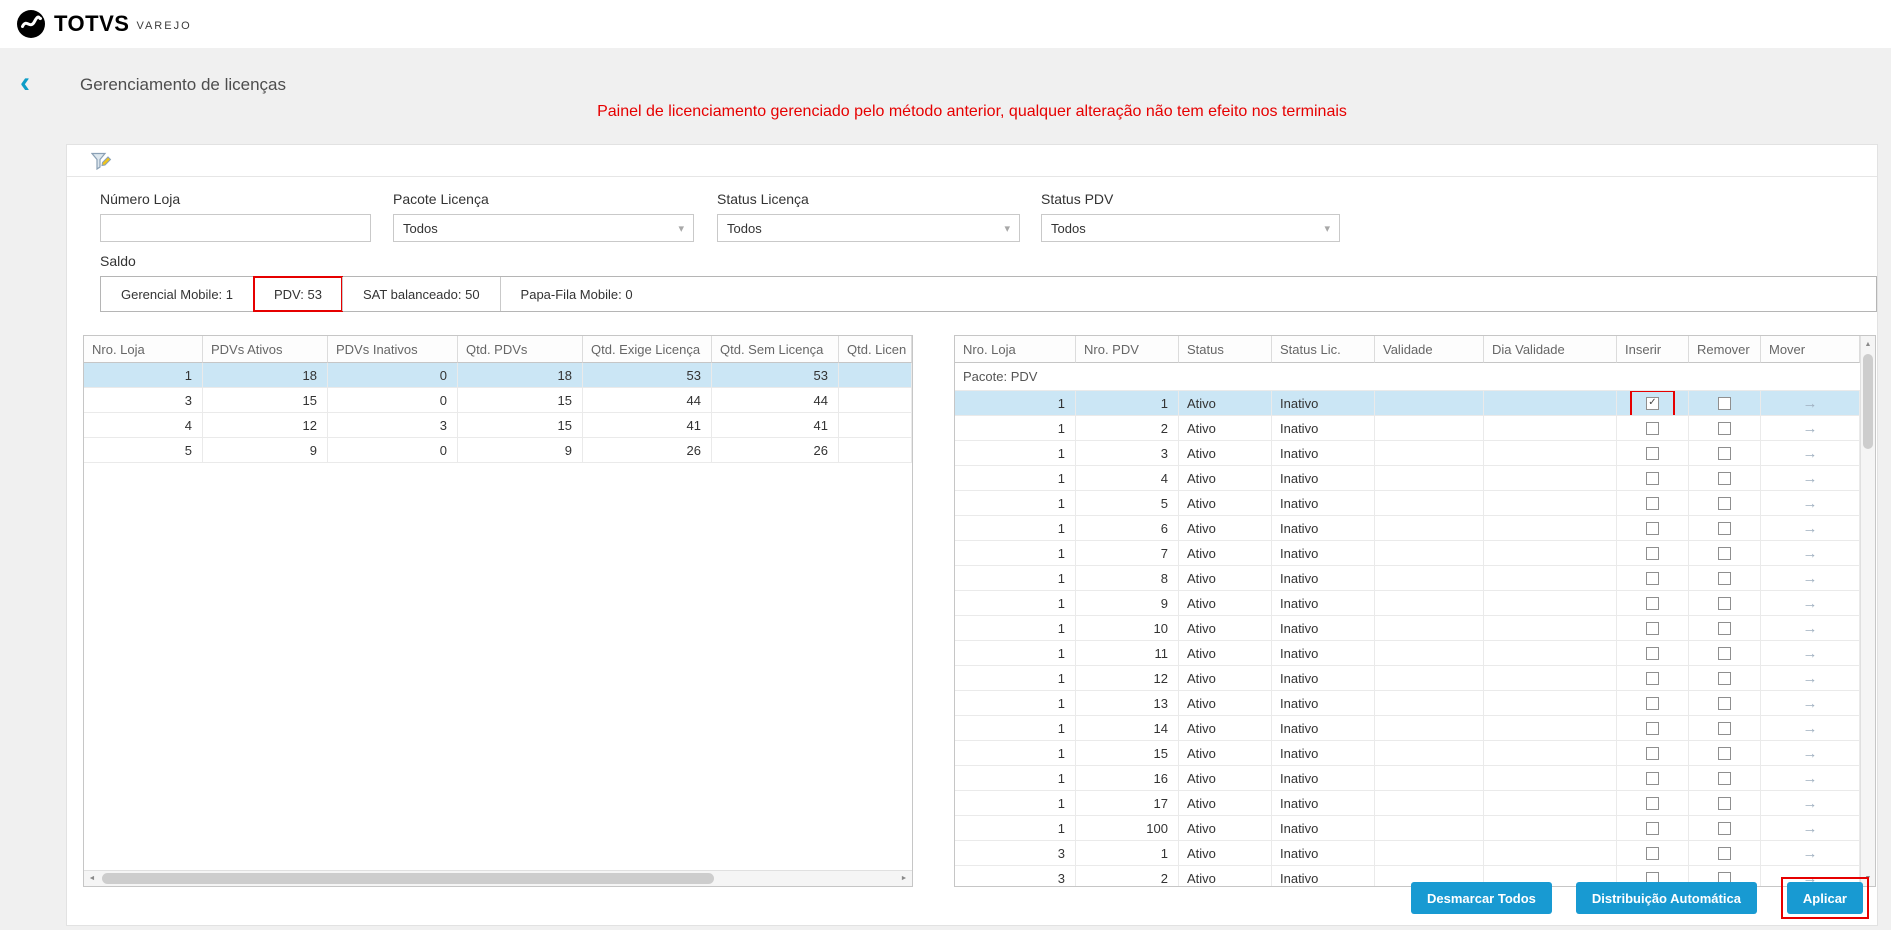 The image size is (1891, 930). Describe the element at coordinates (1407, 703) in the screenshot. I see `pdv-table-row: 1 13 Ativo Inativo →` at that location.